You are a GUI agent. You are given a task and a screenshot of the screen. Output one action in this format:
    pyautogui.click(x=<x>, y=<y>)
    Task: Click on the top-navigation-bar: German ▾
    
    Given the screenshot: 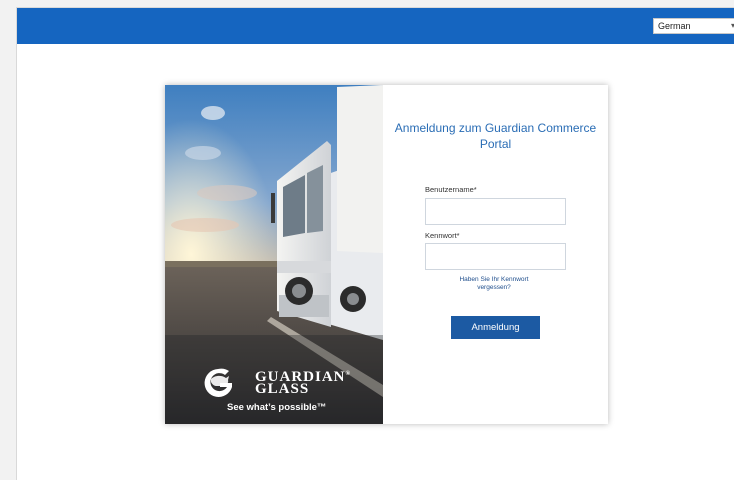 What is the action you would take?
    pyautogui.click(x=375, y=26)
    